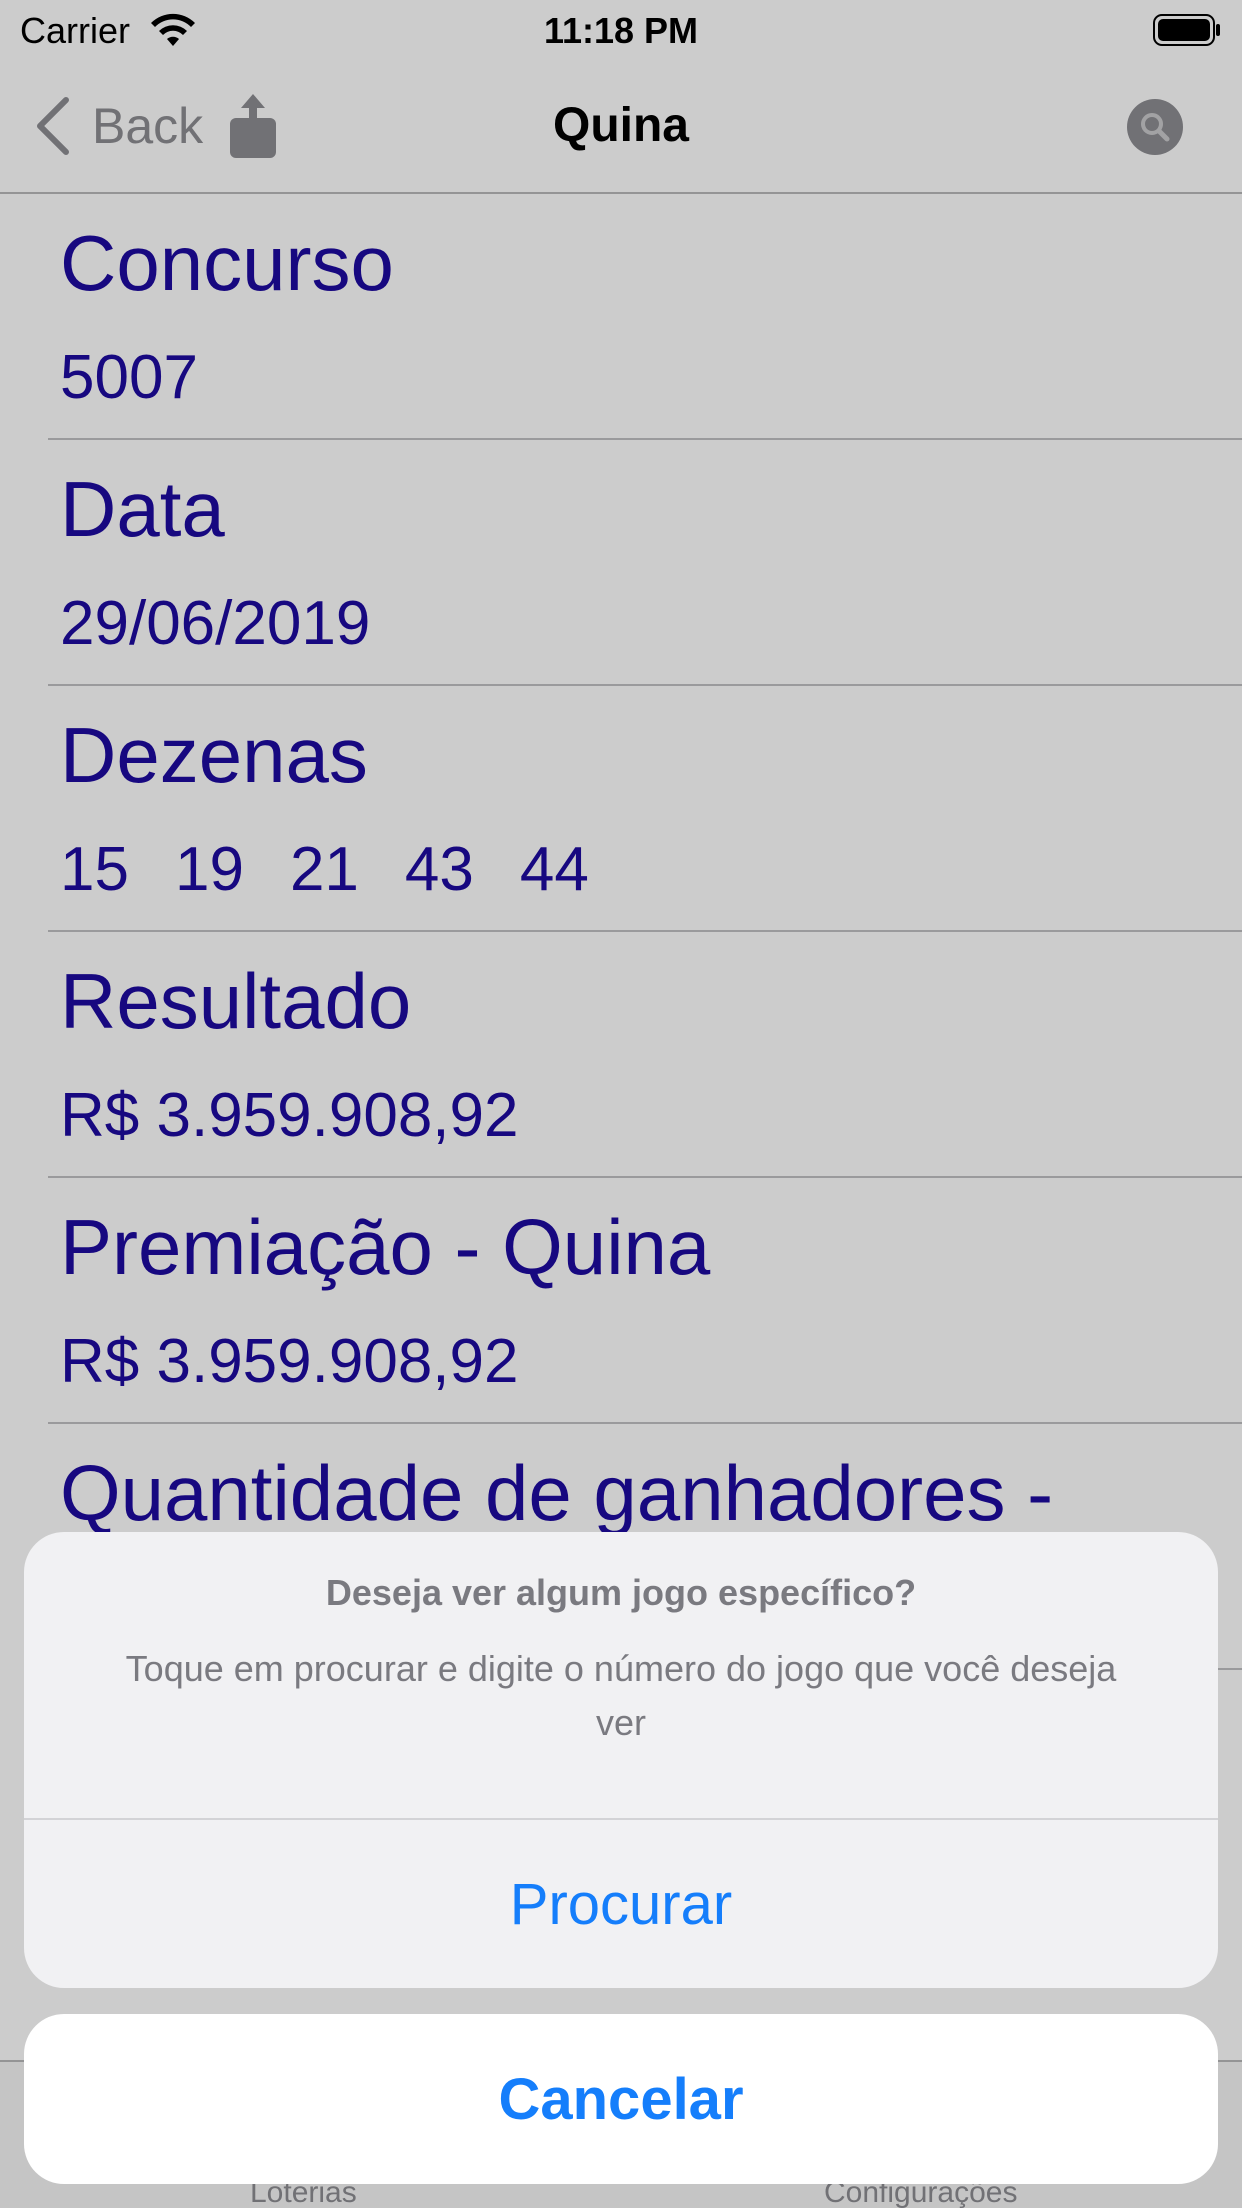 The width and height of the screenshot is (1242, 2208). What do you see at coordinates (621, 2099) in the screenshot?
I see `cancel-button: Cancelar` at bounding box center [621, 2099].